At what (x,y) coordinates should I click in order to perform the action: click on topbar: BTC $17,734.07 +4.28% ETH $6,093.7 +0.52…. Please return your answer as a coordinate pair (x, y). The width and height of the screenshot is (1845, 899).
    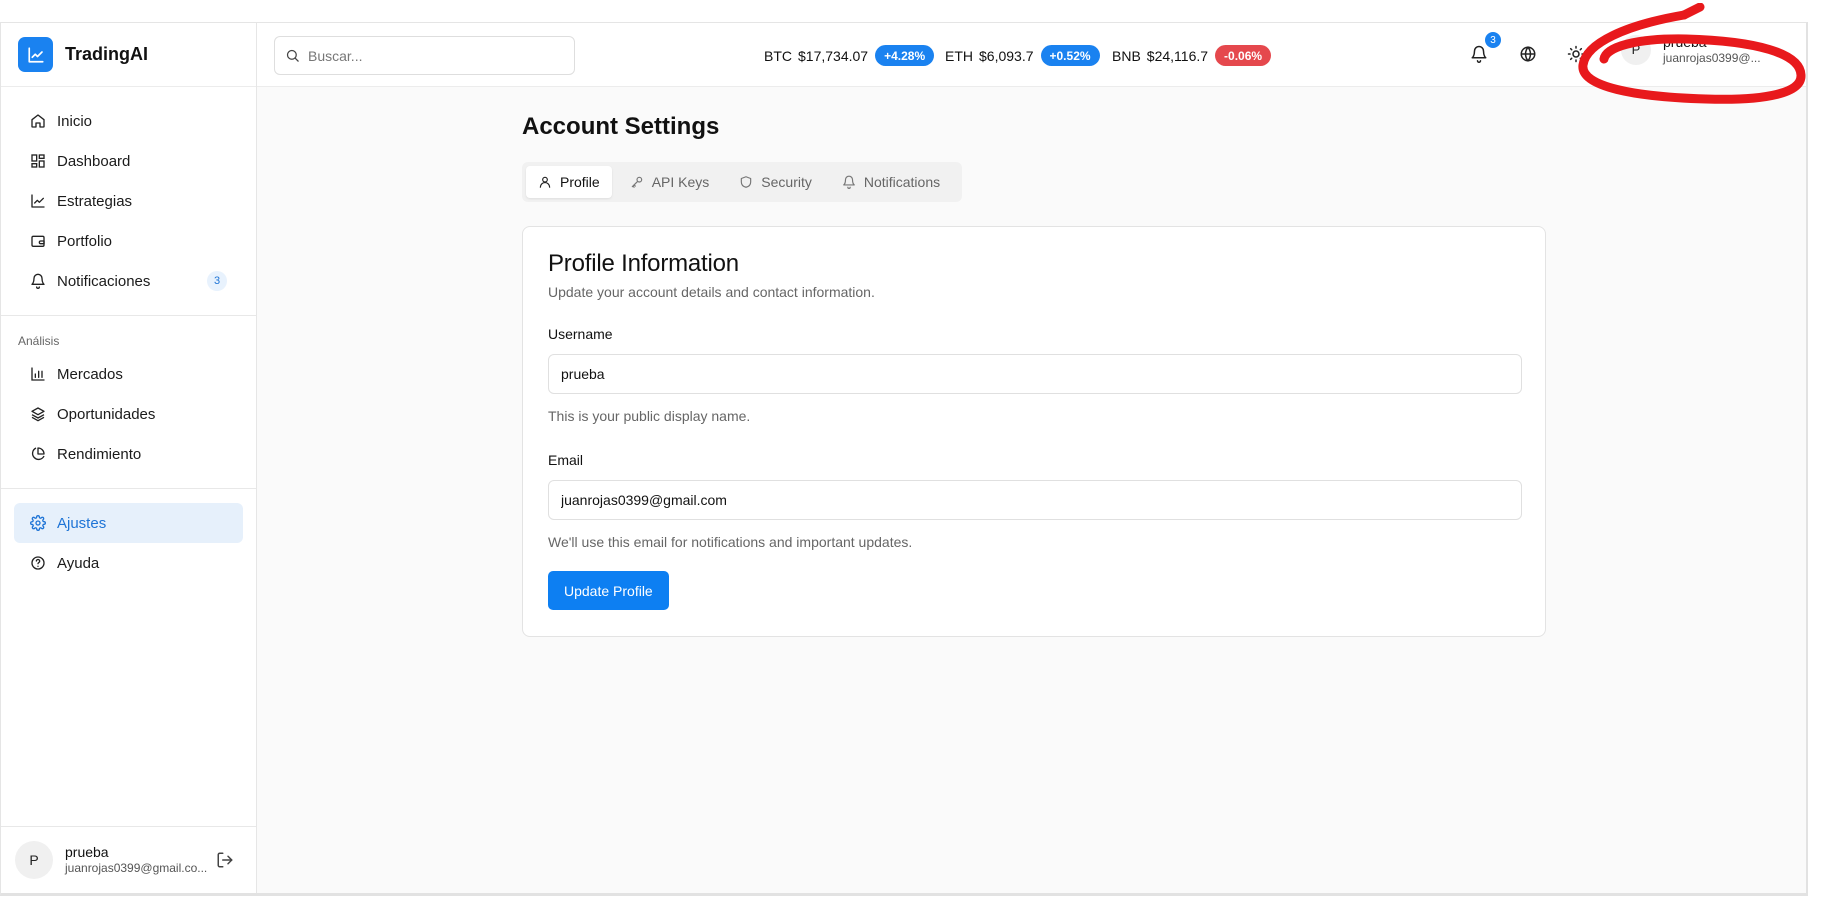
    Looking at the image, I should click on (1031, 53).